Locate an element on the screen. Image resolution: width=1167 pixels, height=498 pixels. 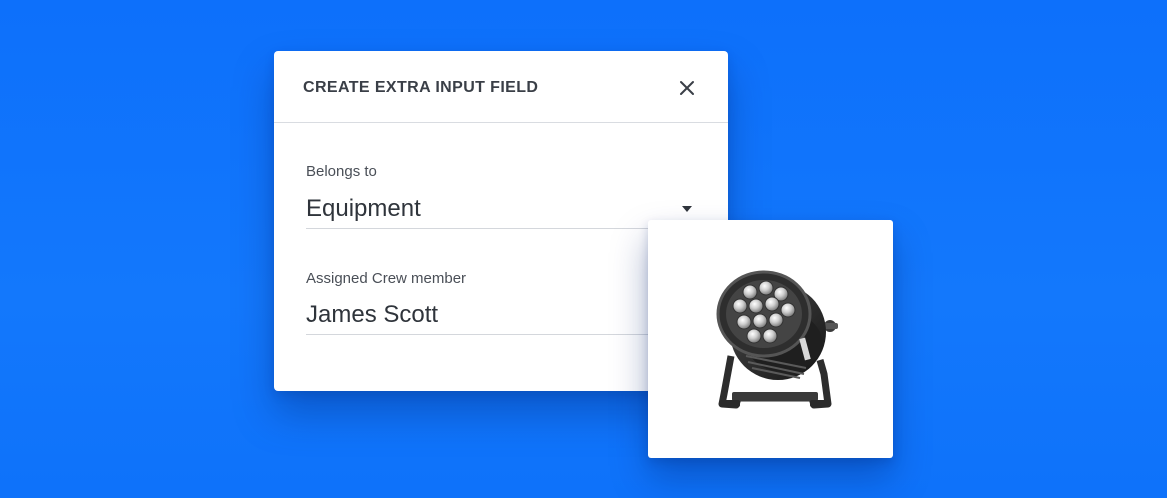
equipment-image-card is located at coordinates (770, 339).